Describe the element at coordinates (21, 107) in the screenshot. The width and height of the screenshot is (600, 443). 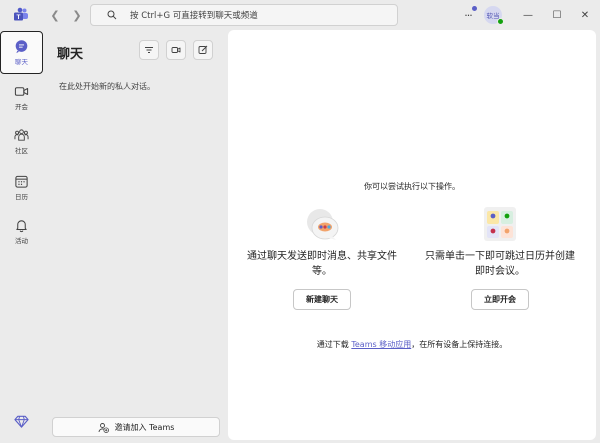
I see `rail-label-meet: 开会` at that location.